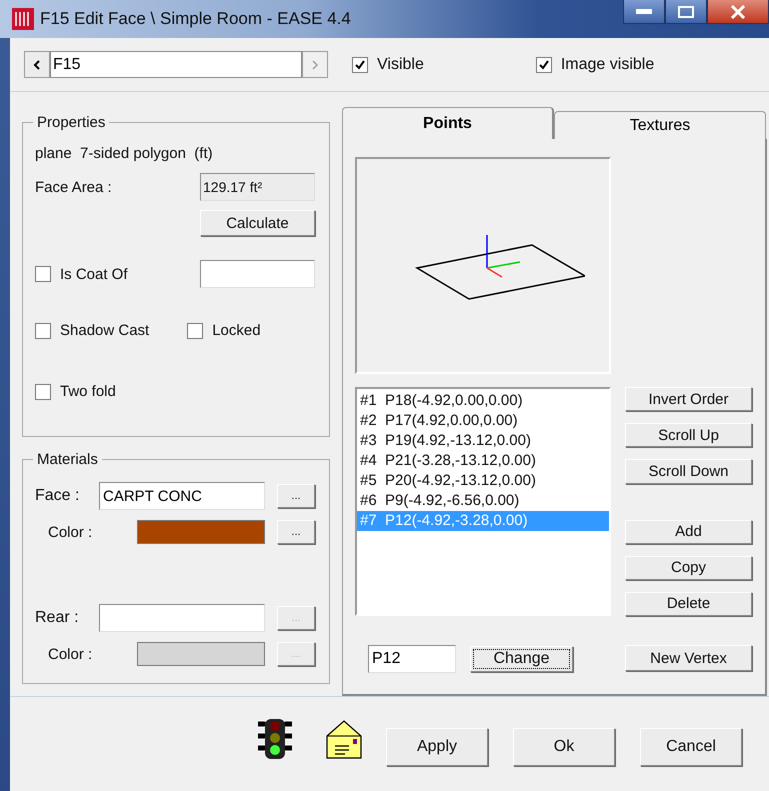 The image size is (769, 791). Describe the element at coordinates (688, 471) in the screenshot. I see `list-action-button: Scroll Down` at that location.